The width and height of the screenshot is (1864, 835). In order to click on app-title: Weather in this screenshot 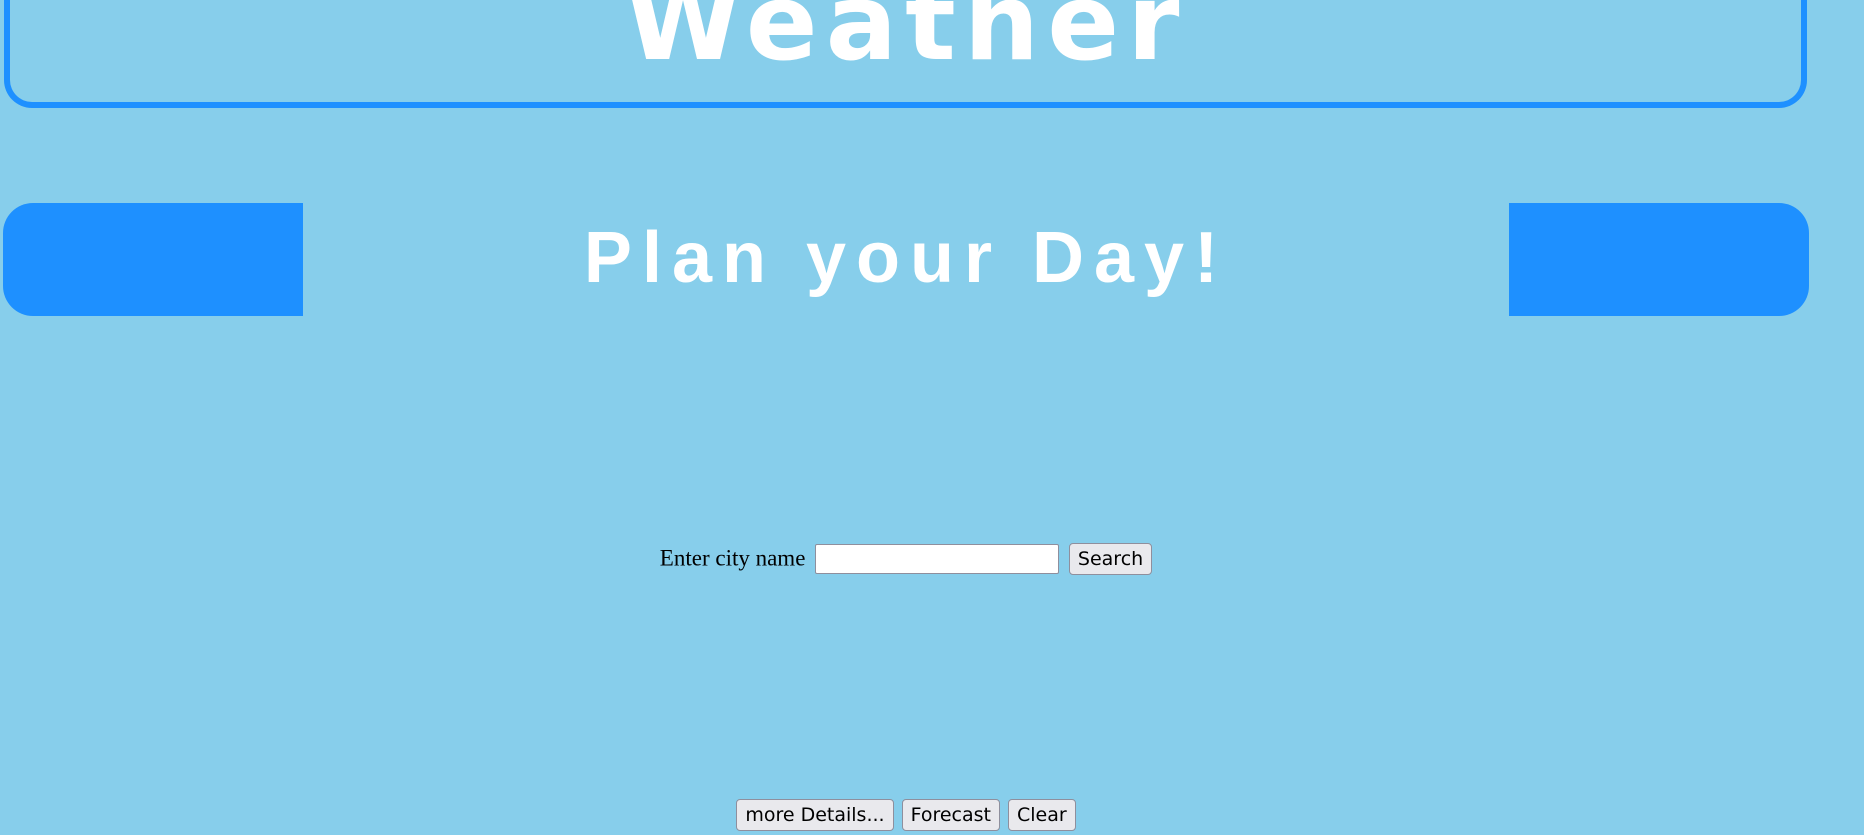, I will do `click(906, 42)`.